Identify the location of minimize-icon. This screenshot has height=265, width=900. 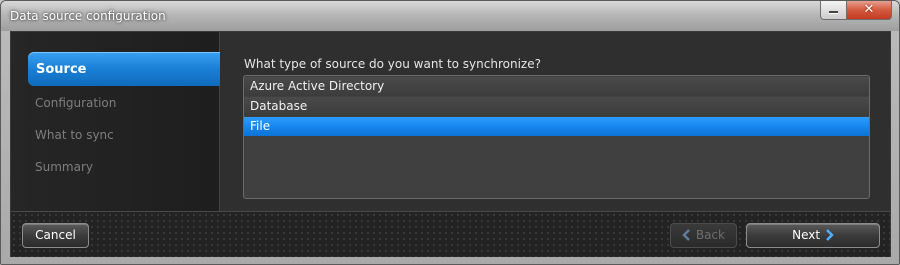
(833, 12).